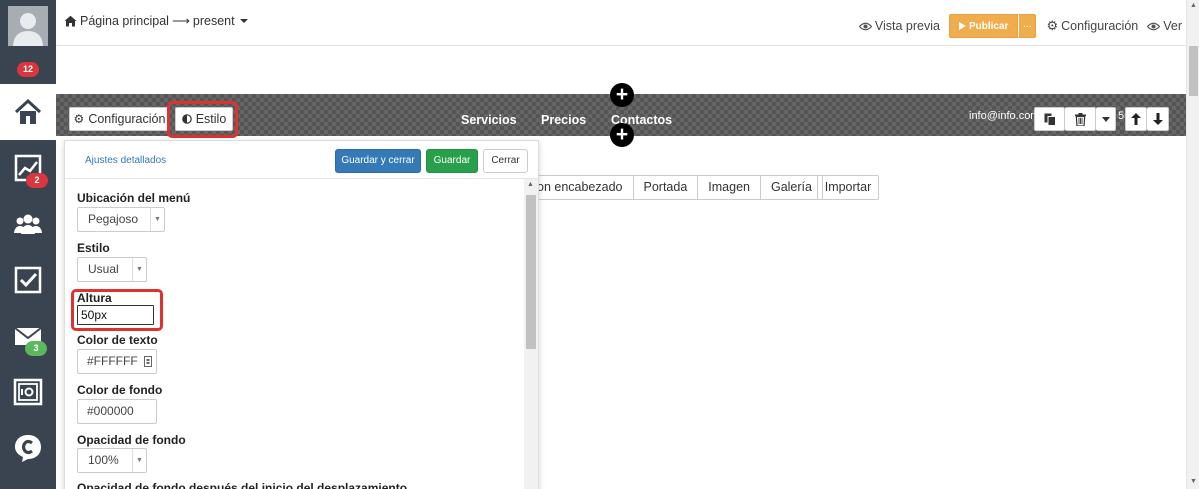 This screenshot has width=1199, height=489. I want to click on block-config-button: ⚙ Configuración, so click(119, 119).